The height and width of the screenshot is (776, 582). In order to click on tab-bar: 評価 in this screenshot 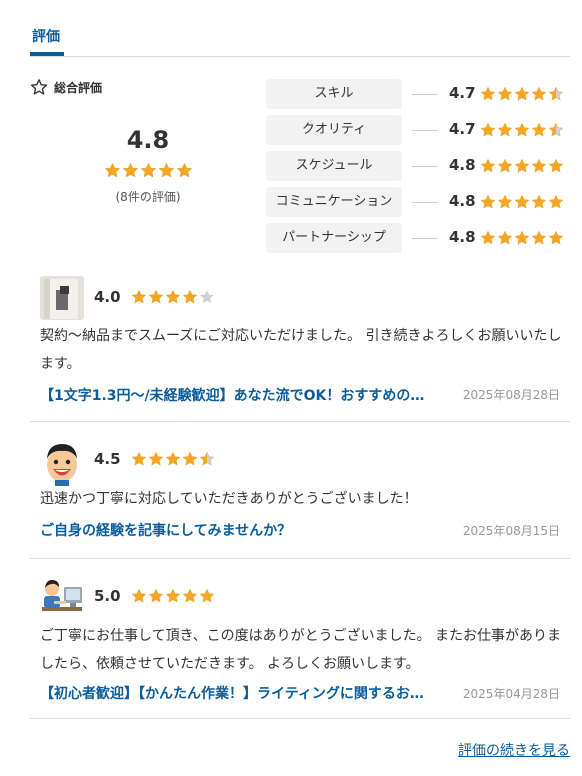, I will do `click(300, 28)`.